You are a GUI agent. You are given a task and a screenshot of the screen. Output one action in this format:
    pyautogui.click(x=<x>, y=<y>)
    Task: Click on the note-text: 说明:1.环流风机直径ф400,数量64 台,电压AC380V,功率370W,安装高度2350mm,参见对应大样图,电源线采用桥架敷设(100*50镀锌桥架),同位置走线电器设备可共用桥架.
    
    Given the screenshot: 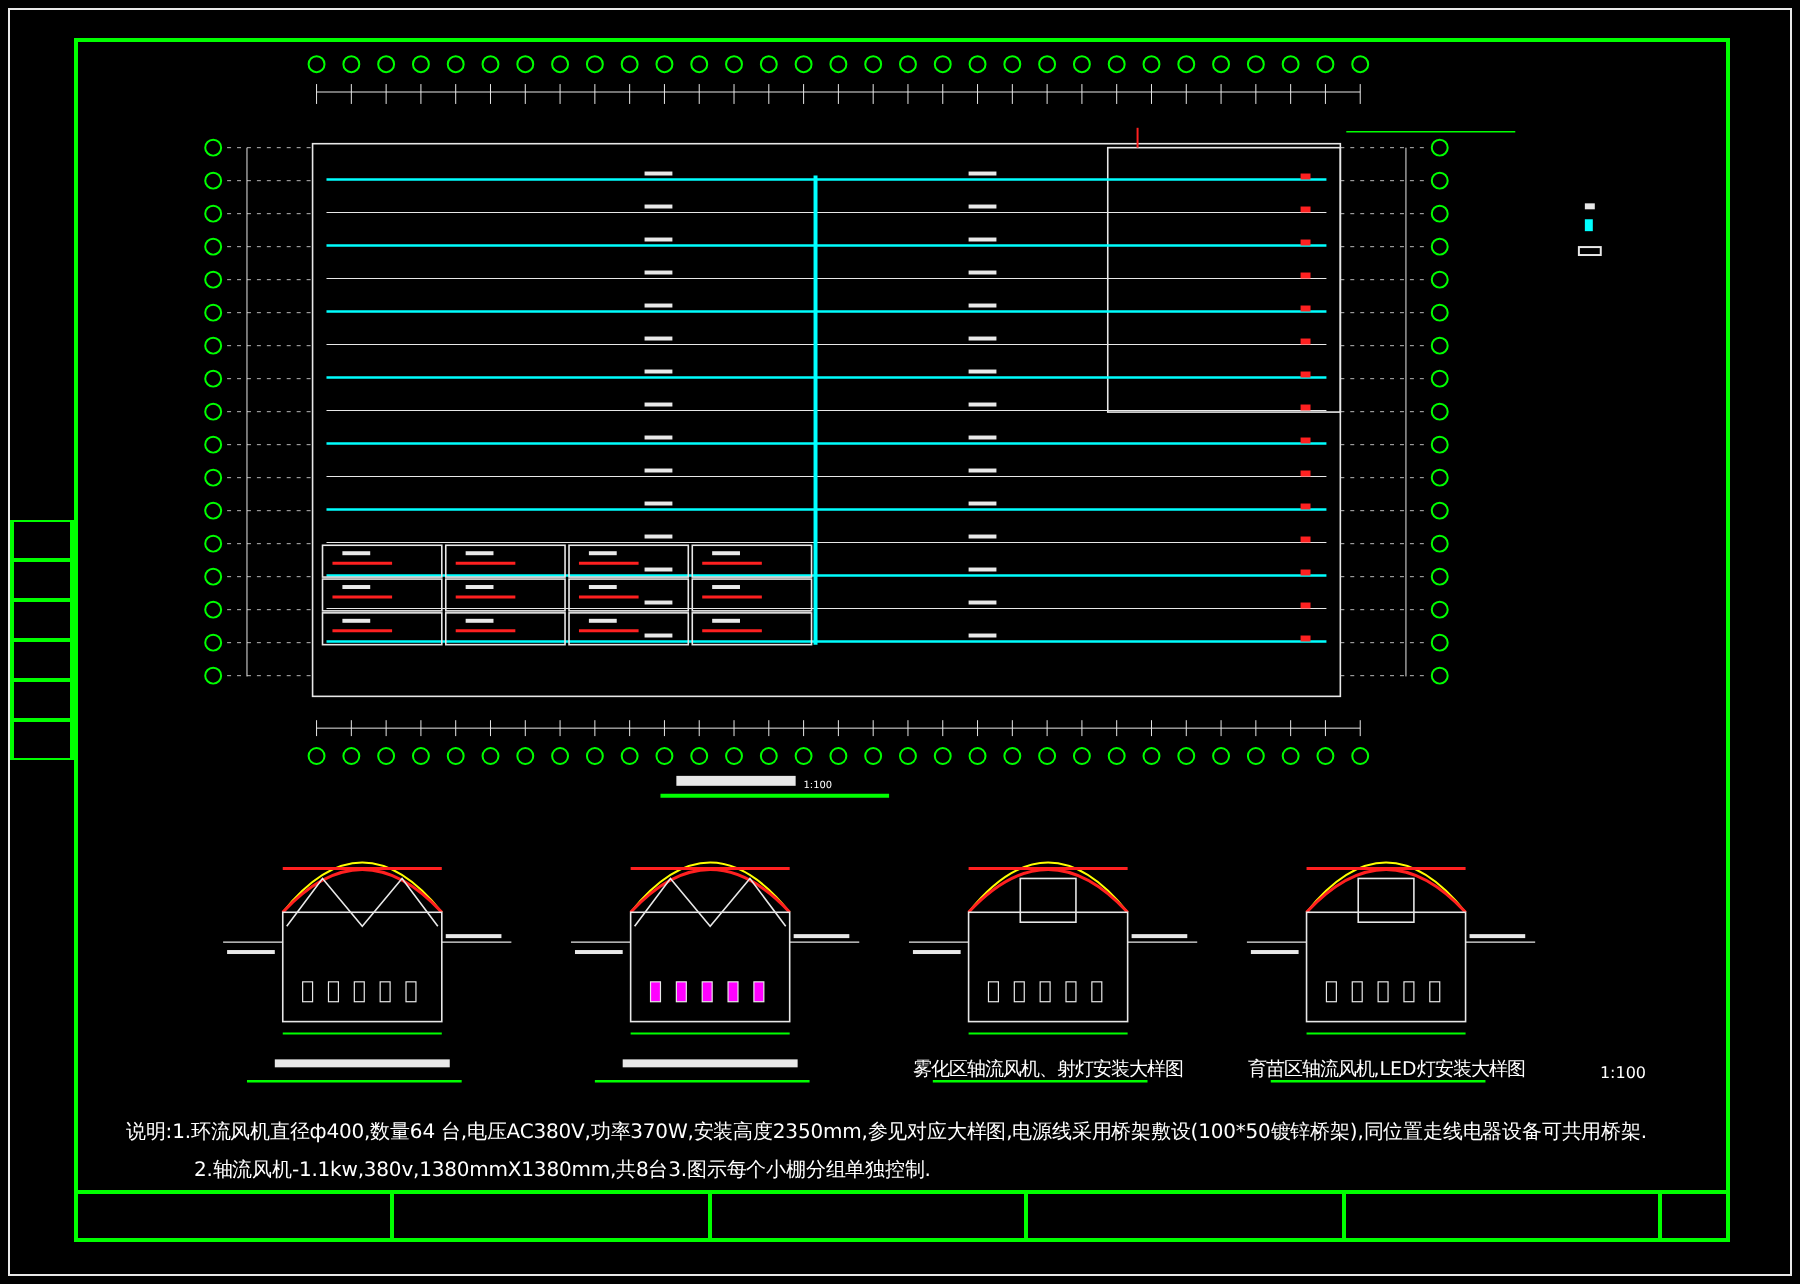 What is the action you would take?
    pyautogui.click(x=887, y=1132)
    